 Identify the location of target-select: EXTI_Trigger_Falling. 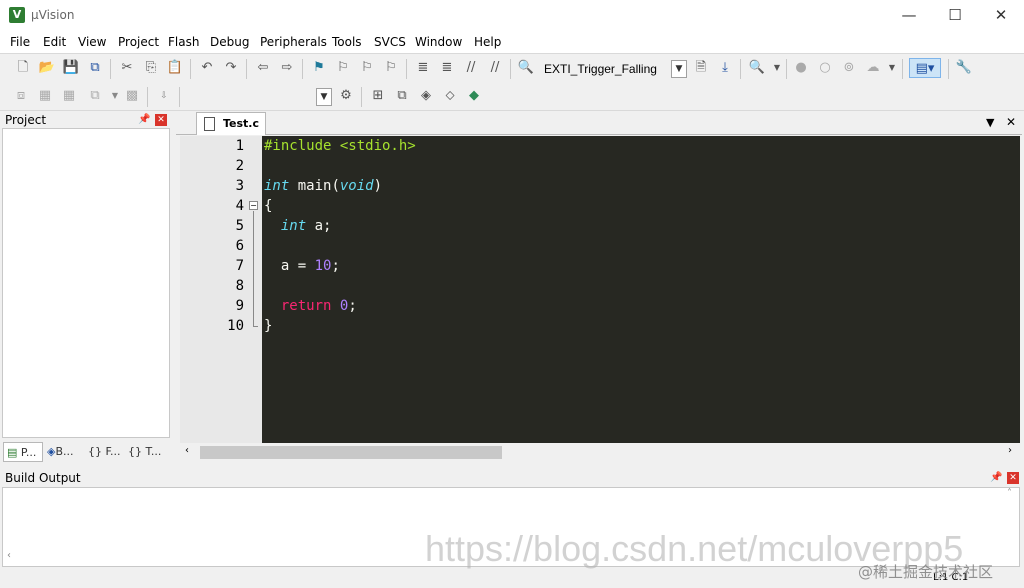
(600, 69).